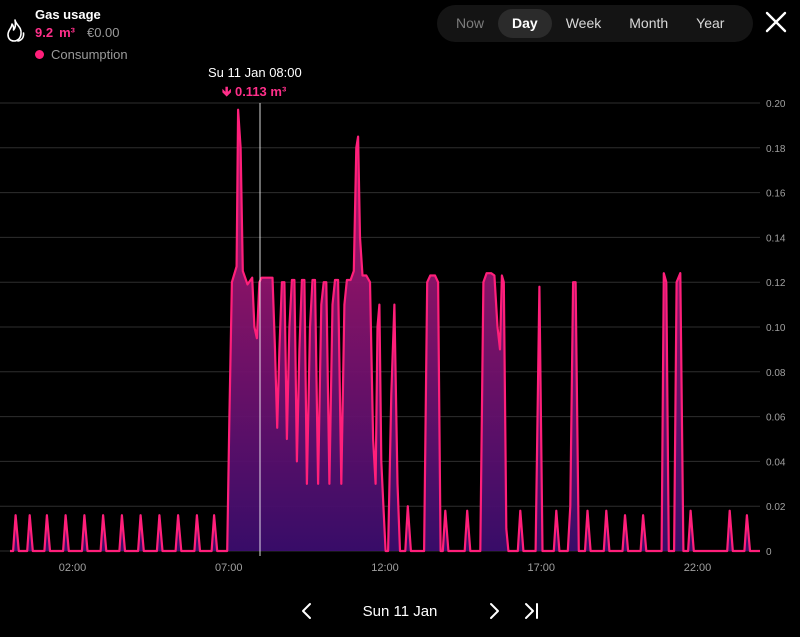 The width and height of the screenshot is (800, 637). I want to click on y-tick-label: 0.18, so click(776, 149).